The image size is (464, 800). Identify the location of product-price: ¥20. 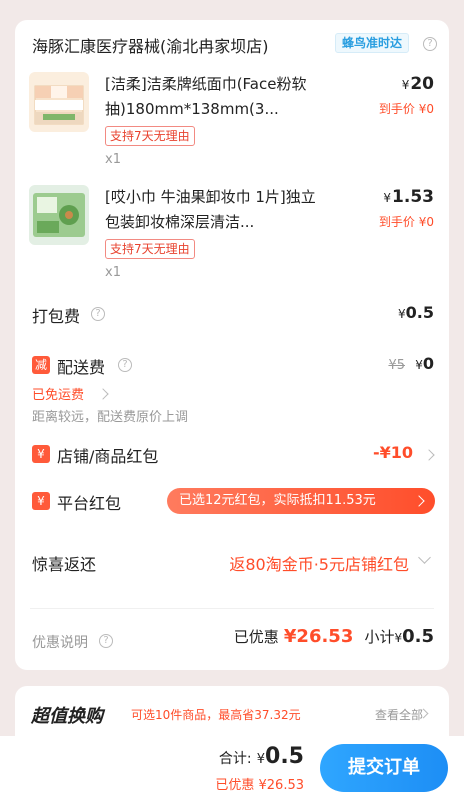
(417, 84).